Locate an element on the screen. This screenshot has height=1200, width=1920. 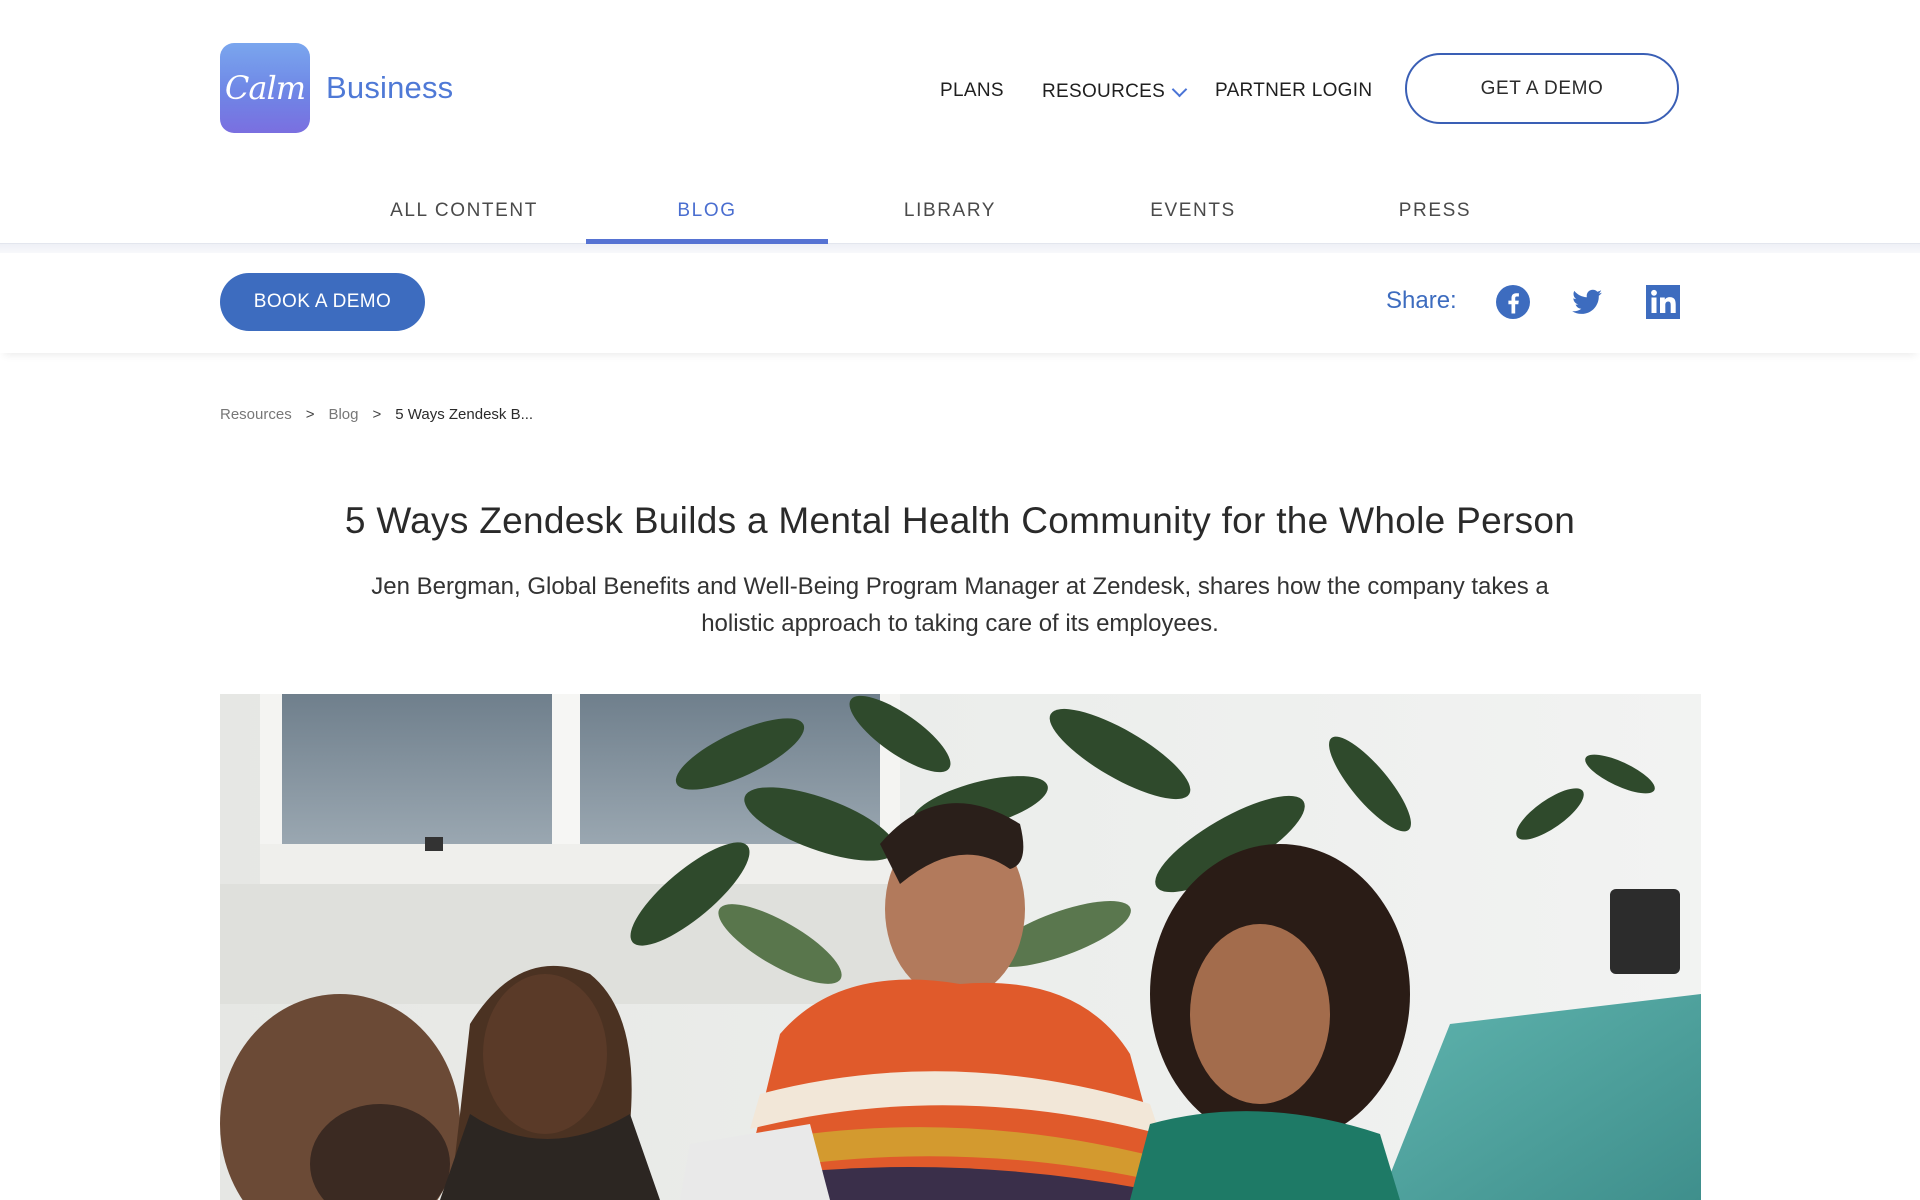
calm-logo-tile: Calm is located at coordinates (265, 88).